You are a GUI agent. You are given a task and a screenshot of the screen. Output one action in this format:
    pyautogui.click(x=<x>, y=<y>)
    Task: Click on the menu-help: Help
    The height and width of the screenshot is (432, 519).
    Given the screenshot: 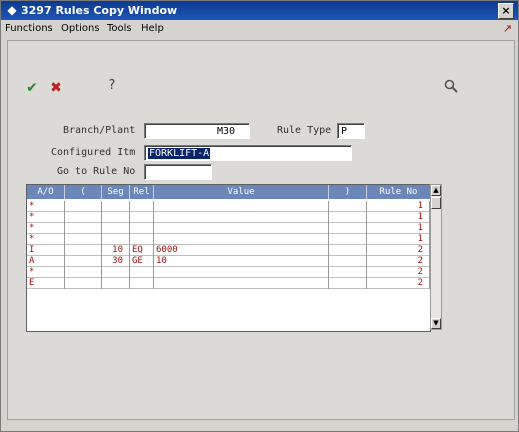 What is the action you would take?
    pyautogui.click(x=152, y=28)
    